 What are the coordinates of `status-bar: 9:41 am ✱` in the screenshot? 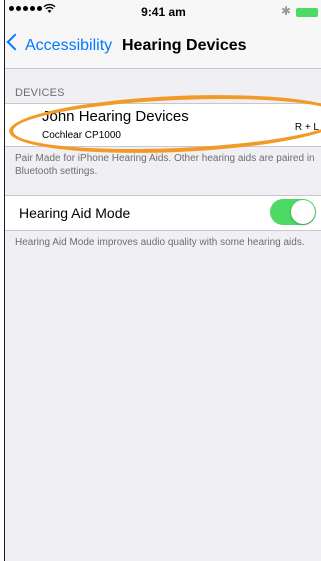 It's located at (163, 12).